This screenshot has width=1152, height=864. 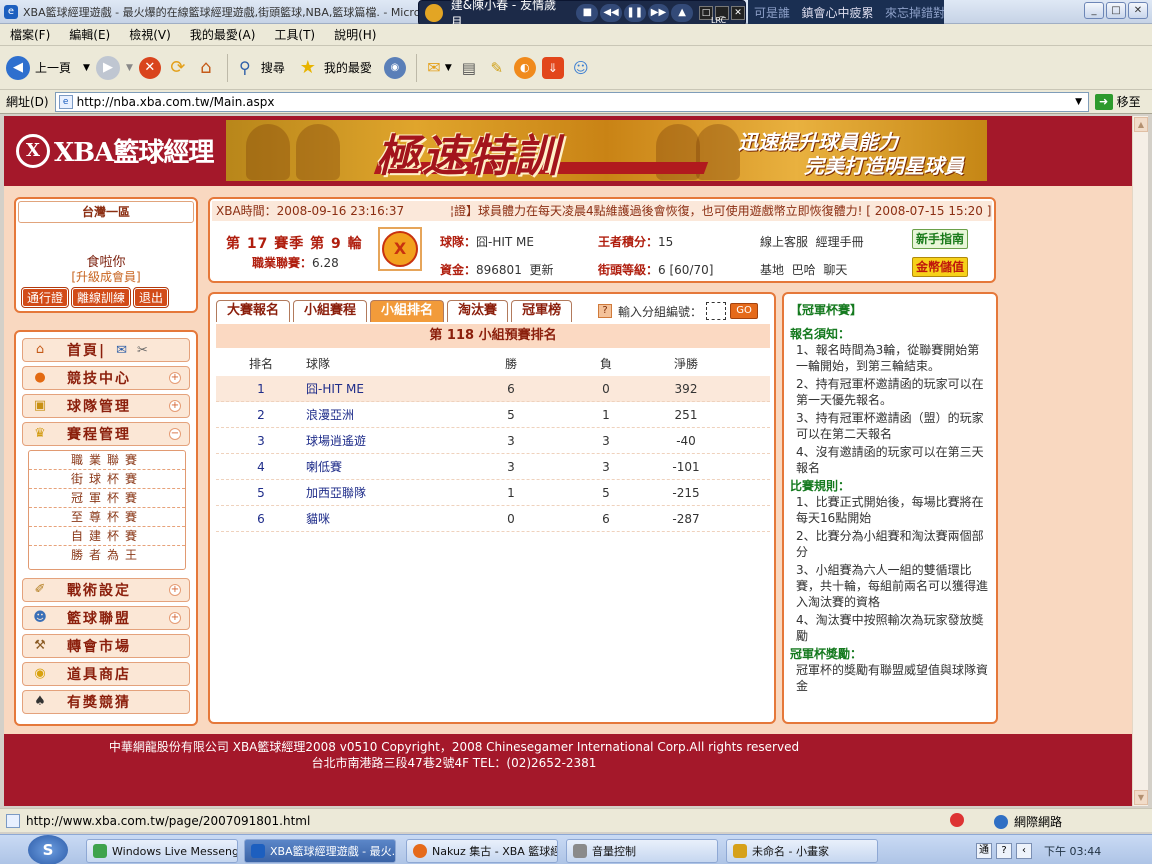 I want to click on ime-icon: 通, so click(x=984, y=851).